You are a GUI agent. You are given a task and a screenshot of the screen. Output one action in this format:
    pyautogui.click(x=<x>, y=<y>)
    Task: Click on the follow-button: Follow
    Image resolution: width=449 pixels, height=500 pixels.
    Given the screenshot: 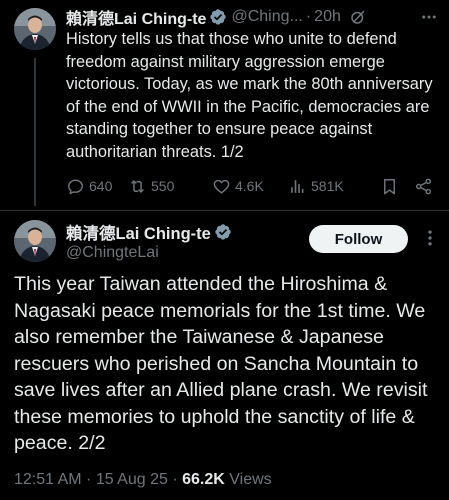 What is the action you would take?
    pyautogui.click(x=358, y=239)
    